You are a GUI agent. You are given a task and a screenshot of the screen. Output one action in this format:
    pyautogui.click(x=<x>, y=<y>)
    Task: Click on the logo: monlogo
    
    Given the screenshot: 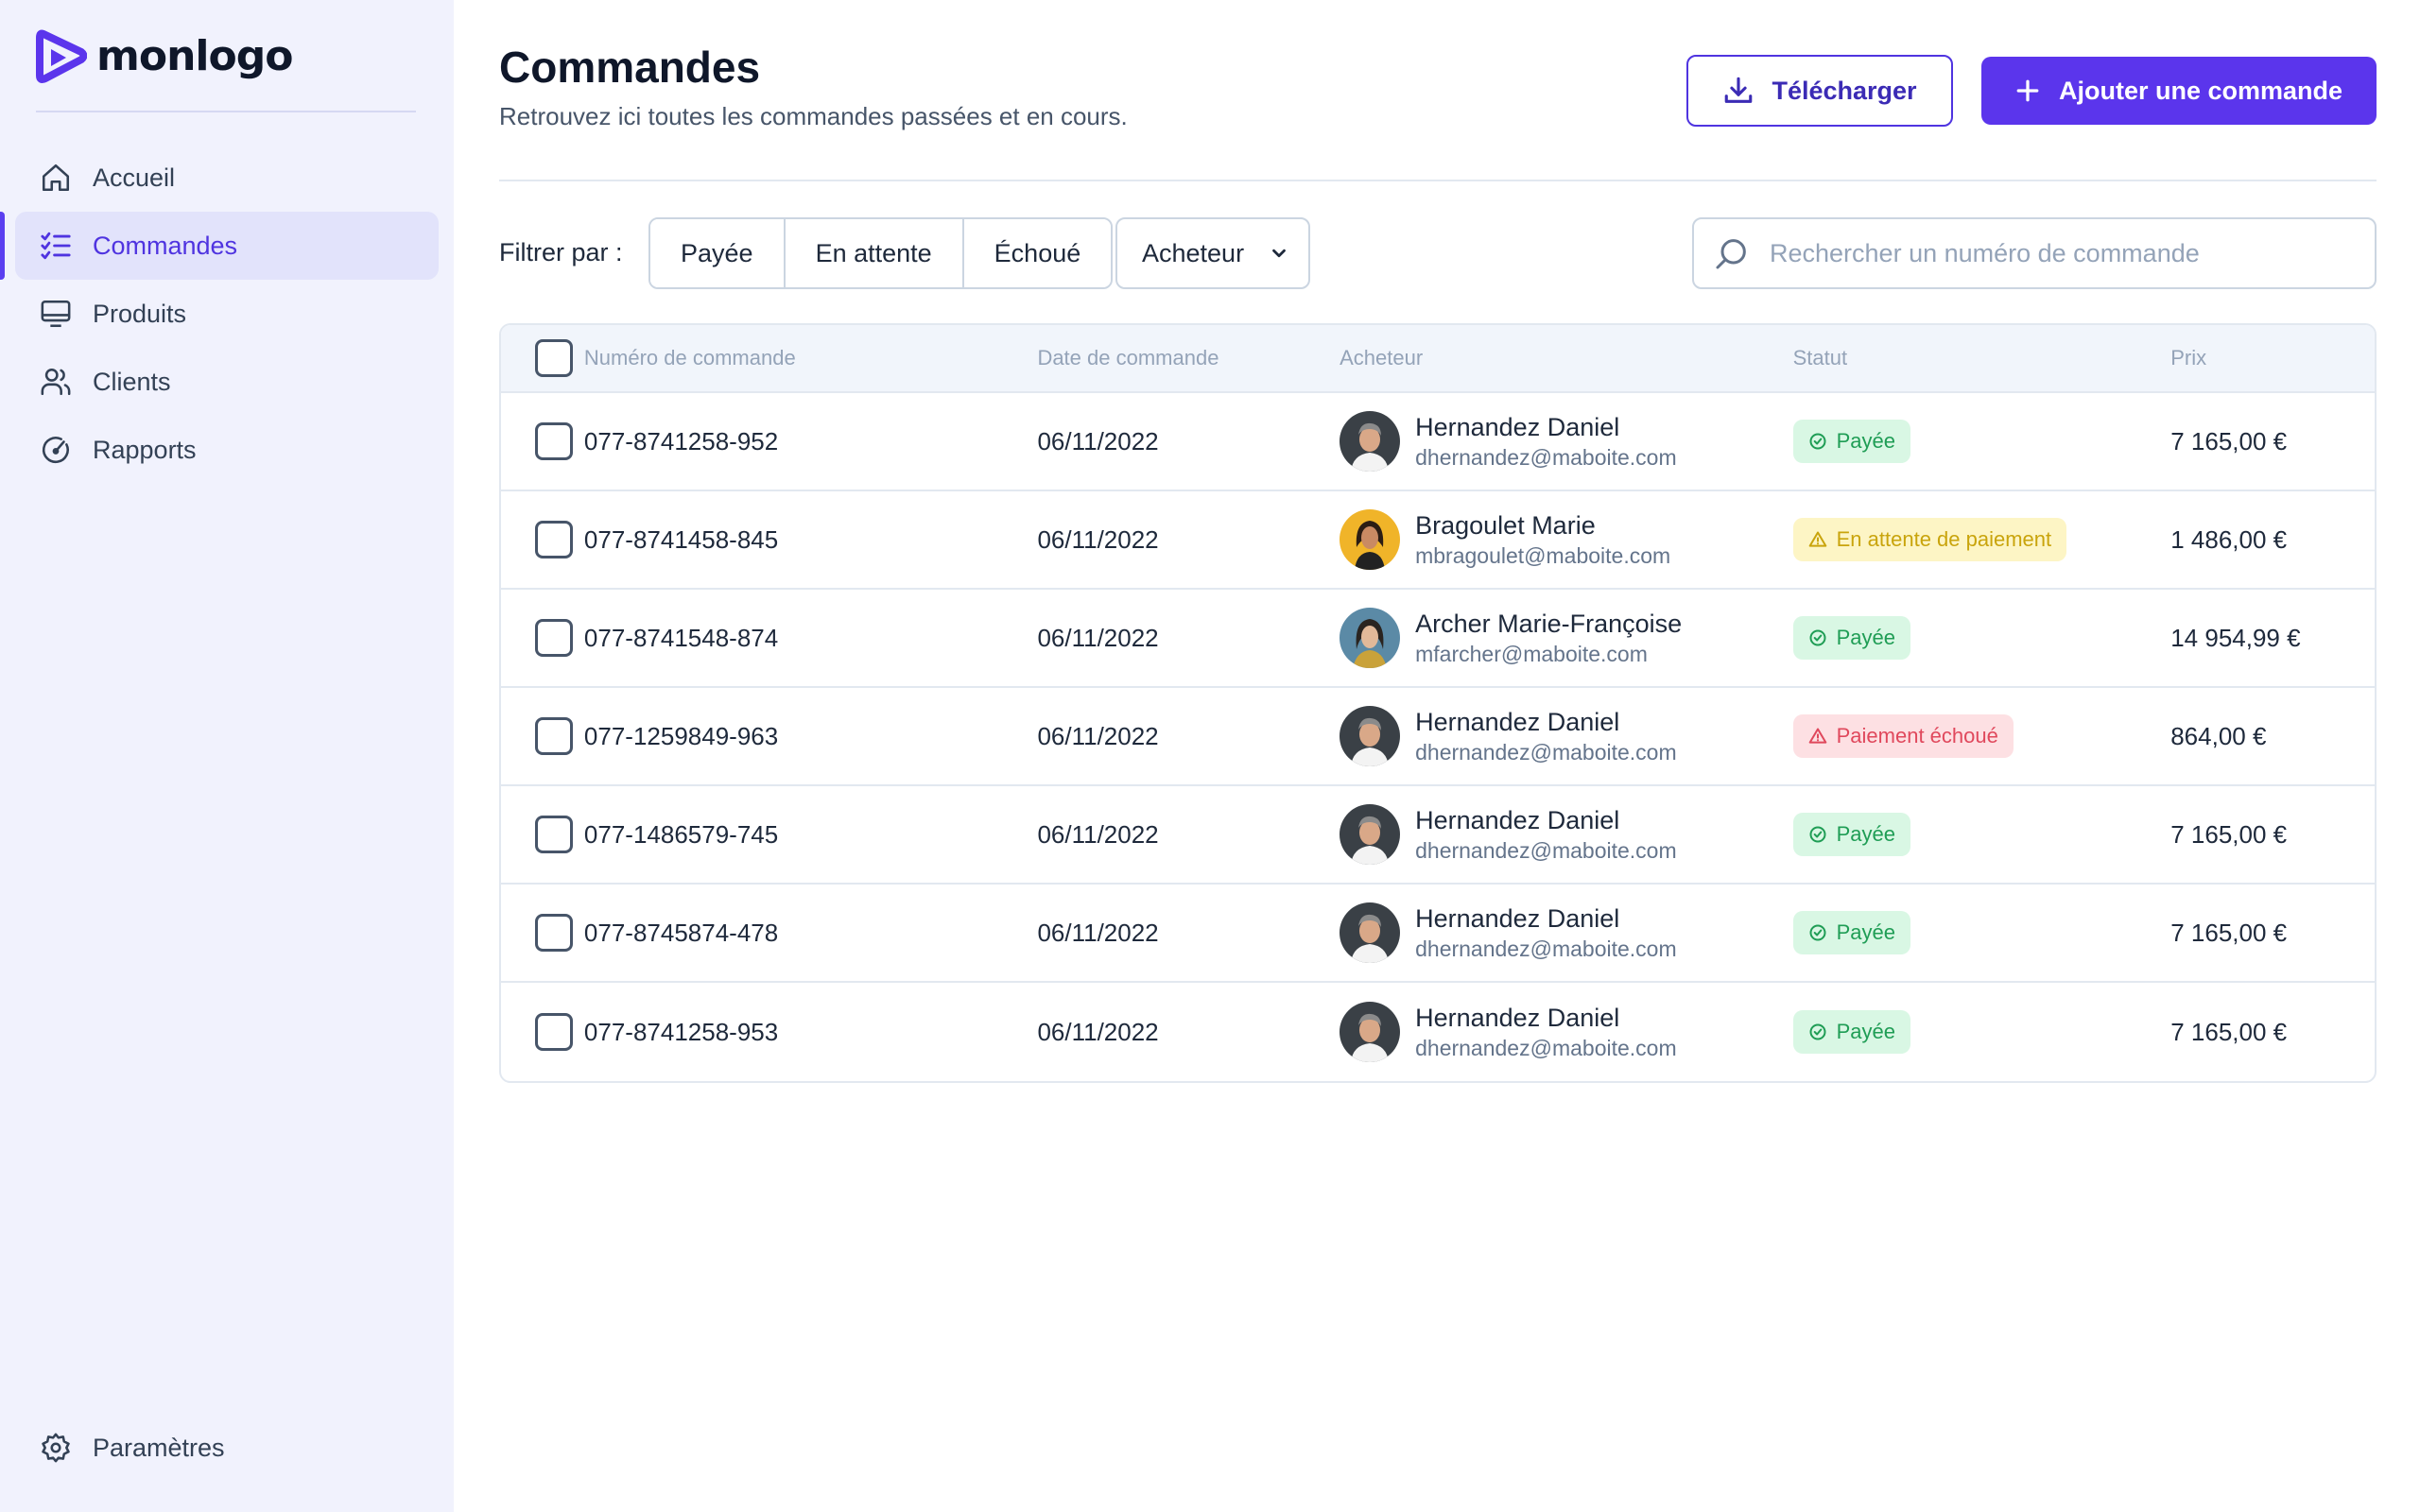 What is the action you would take?
    pyautogui.click(x=164, y=55)
    